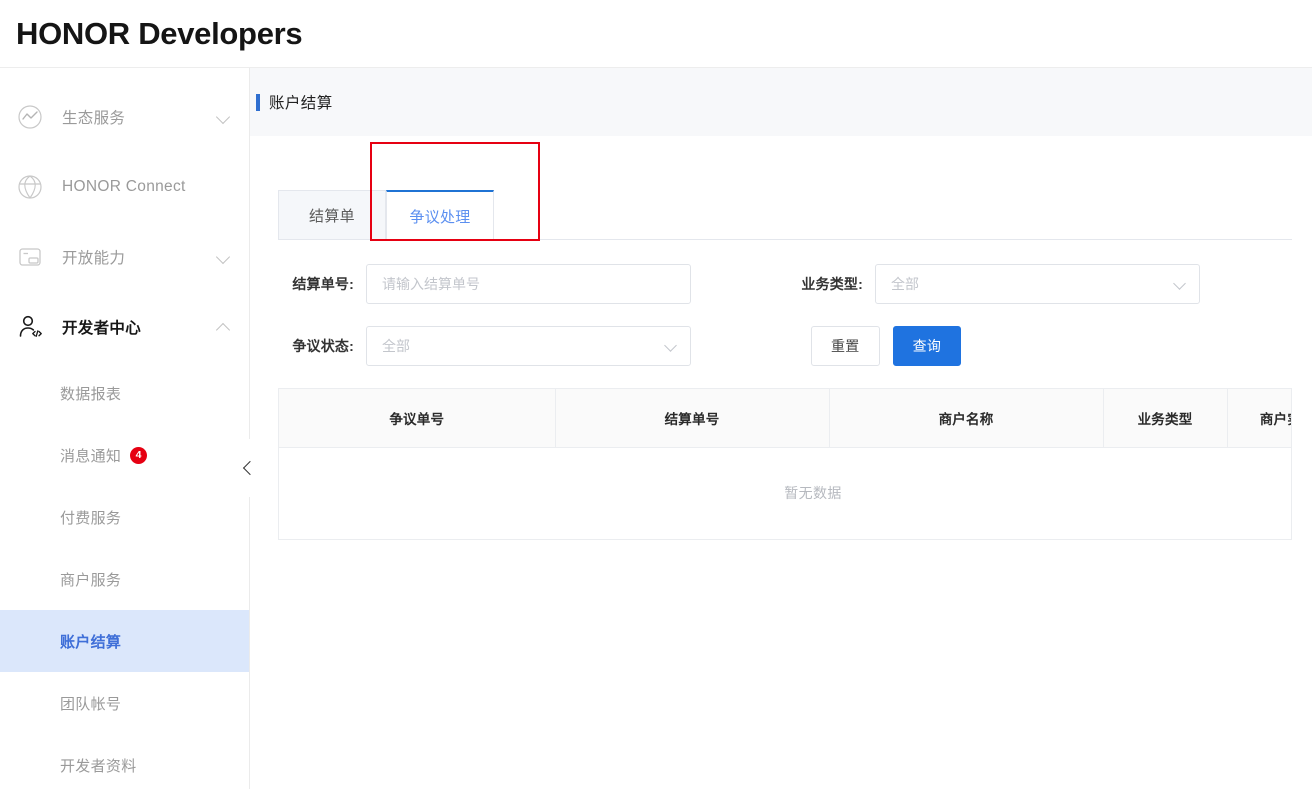 The height and width of the screenshot is (789, 1312). Describe the element at coordinates (528, 346) in the screenshot. I see `dispute-status-select: 全部` at that location.